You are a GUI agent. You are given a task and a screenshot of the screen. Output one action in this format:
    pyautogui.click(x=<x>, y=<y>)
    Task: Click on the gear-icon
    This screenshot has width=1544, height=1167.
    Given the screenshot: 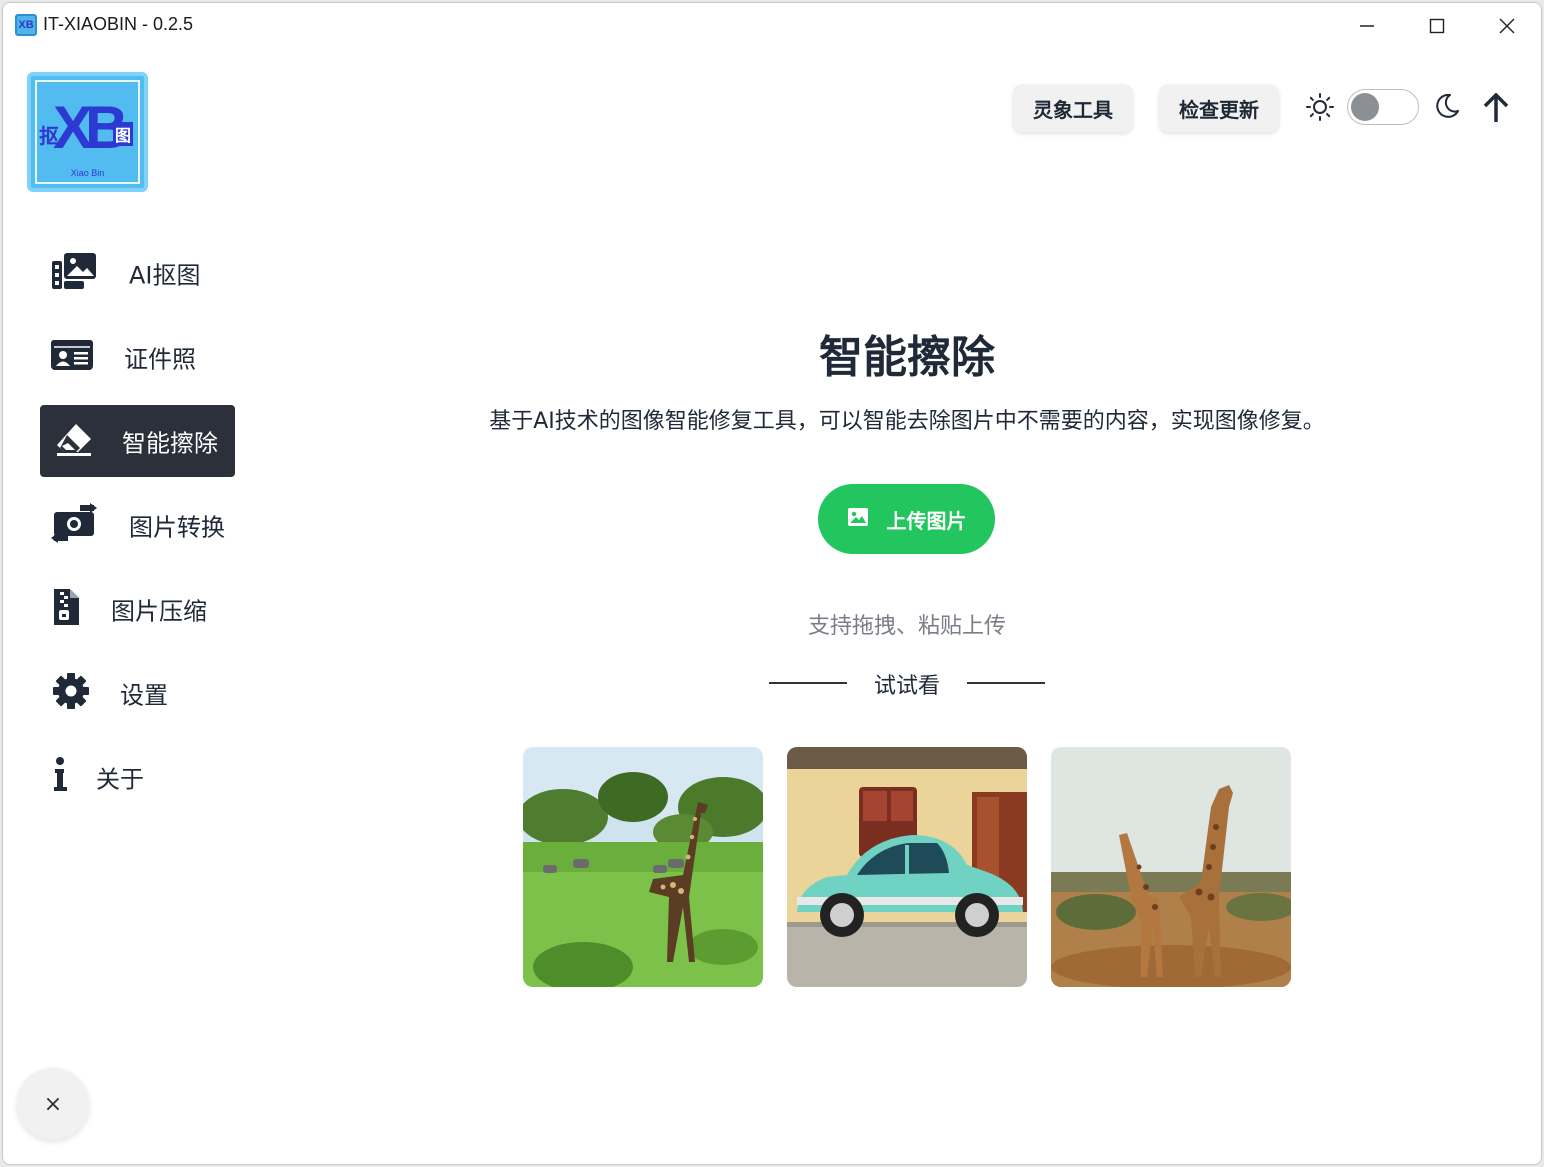 What is the action you would take?
    pyautogui.click(x=71, y=693)
    